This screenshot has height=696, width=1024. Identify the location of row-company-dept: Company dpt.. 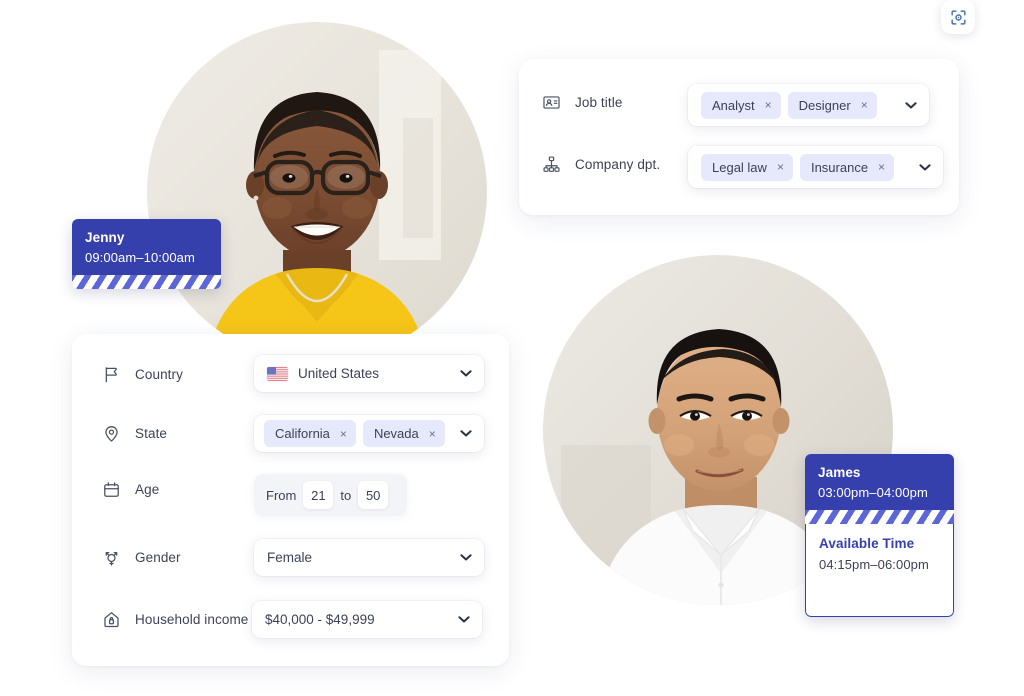
(600, 164).